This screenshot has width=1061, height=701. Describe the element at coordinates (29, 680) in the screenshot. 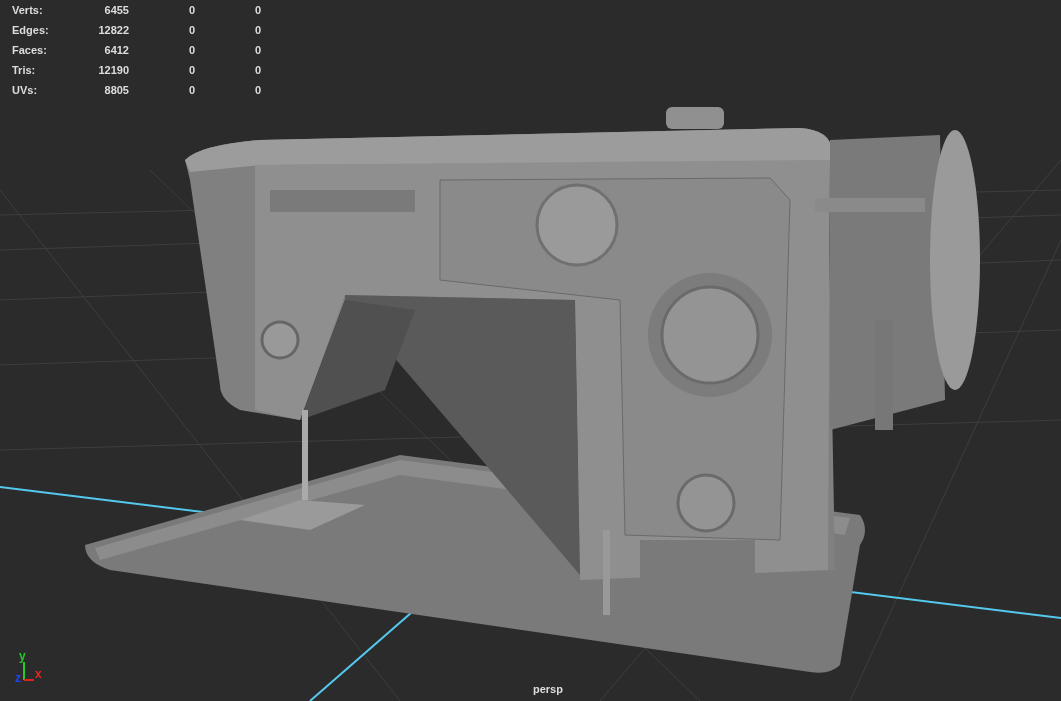

I see `x-axis-line` at that location.